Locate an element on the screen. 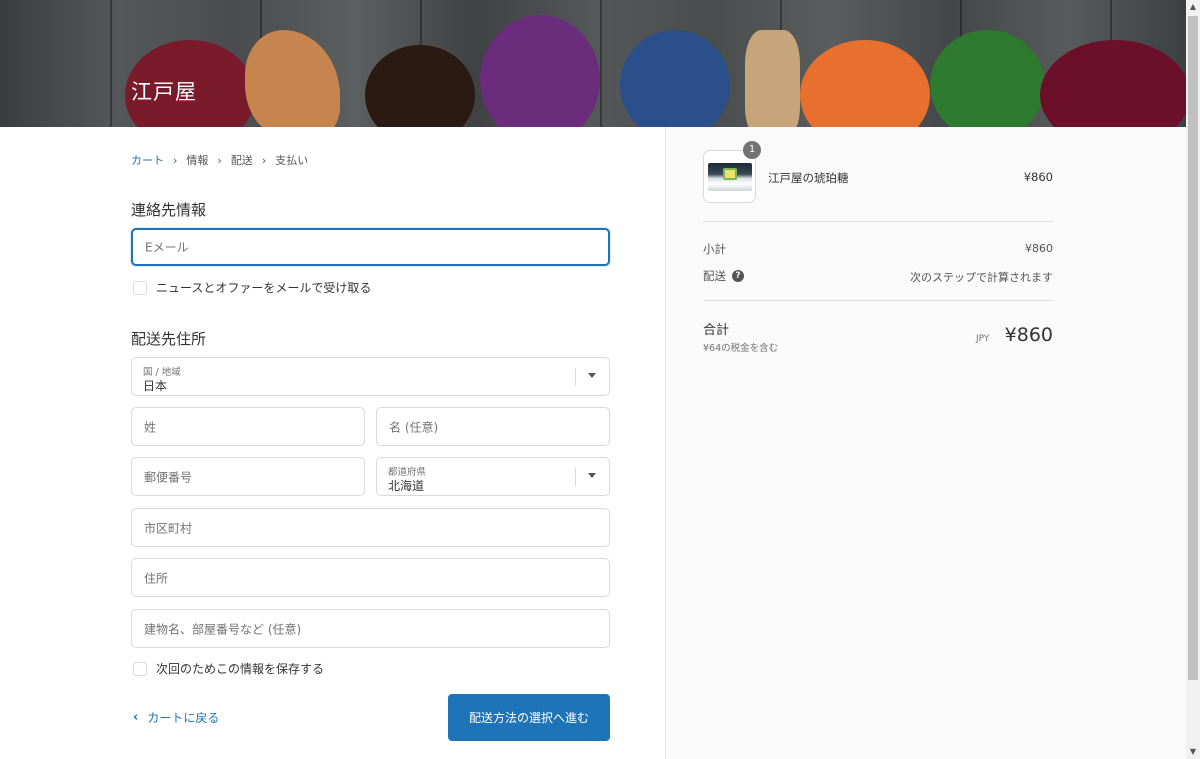 Image resolution: width=1200 pixels, height=759 pixels. breadcrumb-shipping: 配送 is located at coordinates (241, 160).